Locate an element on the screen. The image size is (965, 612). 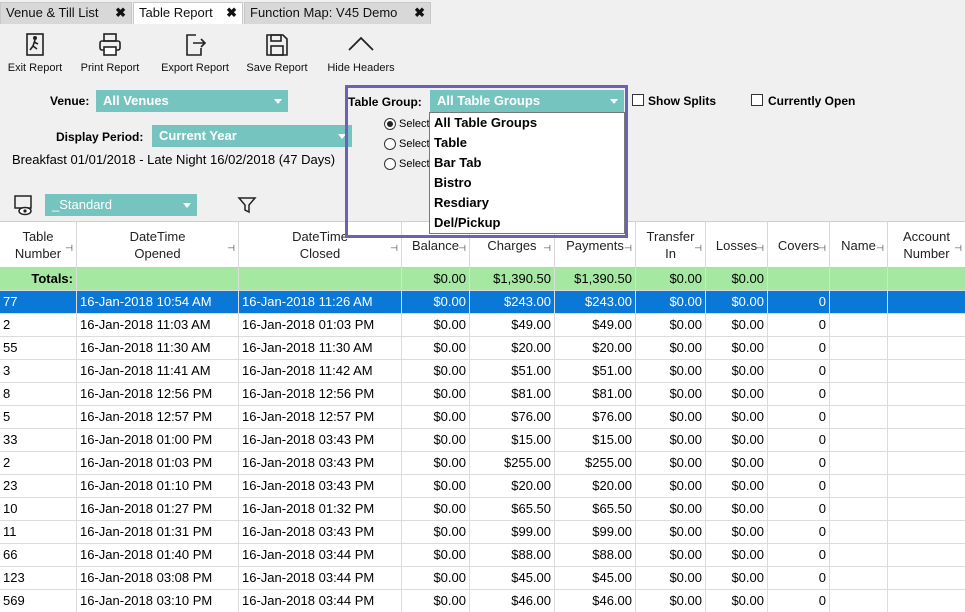
dropdown-option: Bar Tab is located at coordinates (527, 163).